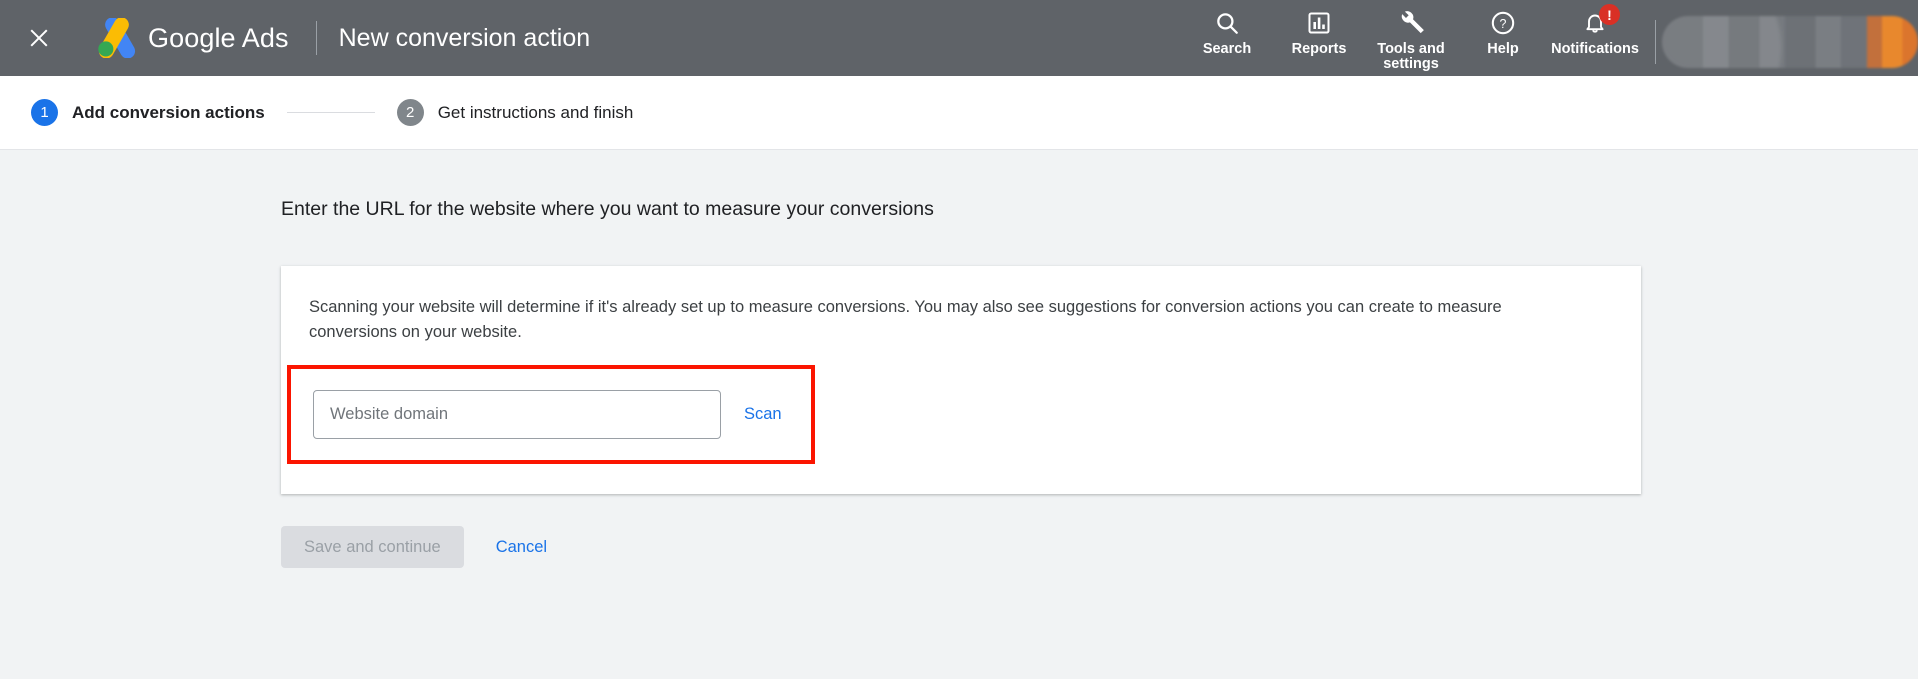 This screenshot has height=679, width=1918. Describe the element at coordinates (521, 547) in the screenshot. I see `cancel-button: Cancel` at that location.